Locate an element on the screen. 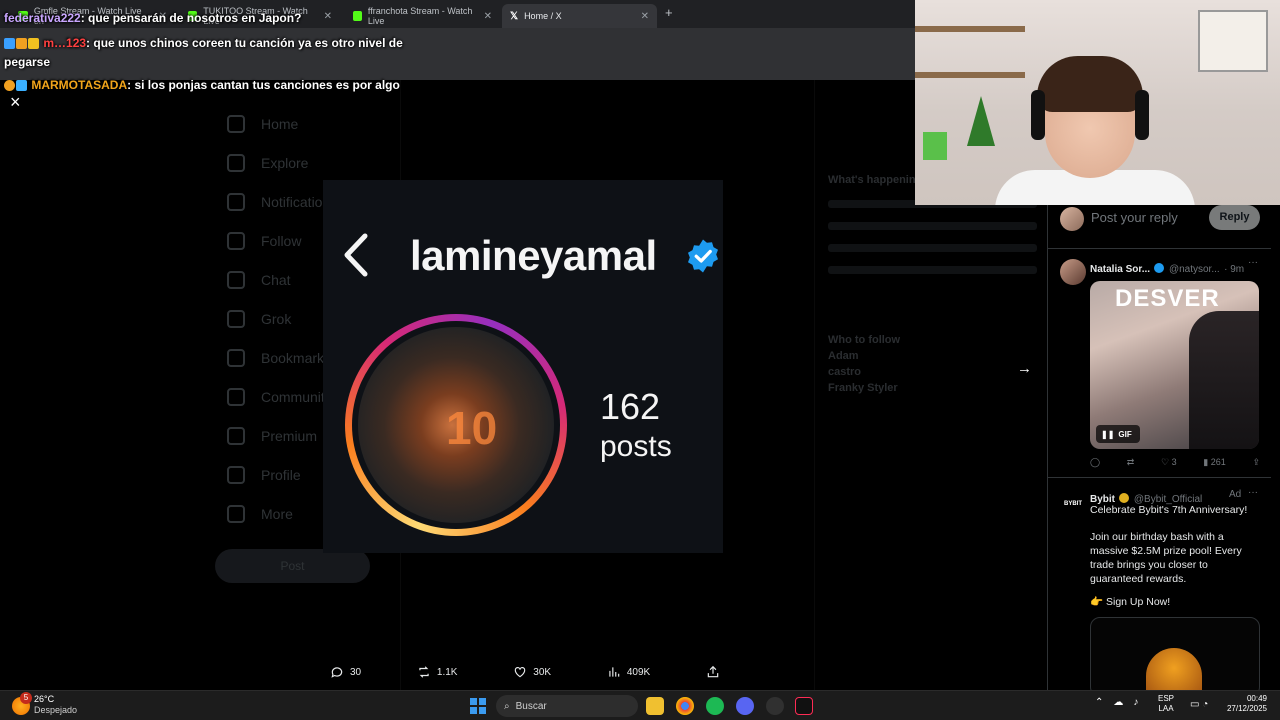 This screenshot has height=720, width=1280. webcam-feed is located at coordinates (1097, 102).